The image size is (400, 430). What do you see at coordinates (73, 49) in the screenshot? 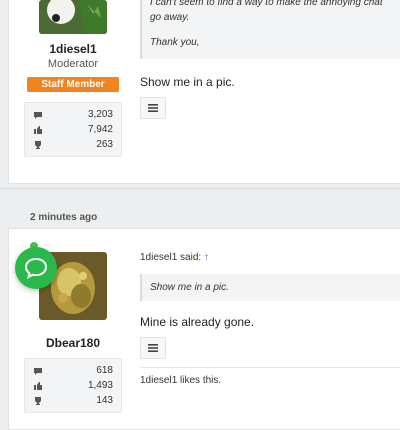
I see `username: 1diesel1` at bounding box center [73, 49].